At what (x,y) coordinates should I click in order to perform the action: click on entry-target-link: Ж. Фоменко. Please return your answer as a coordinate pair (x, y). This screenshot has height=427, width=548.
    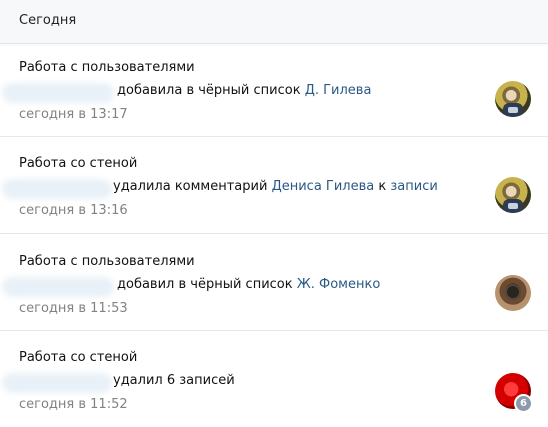
    Looking at the image, I should click on (339, 284).